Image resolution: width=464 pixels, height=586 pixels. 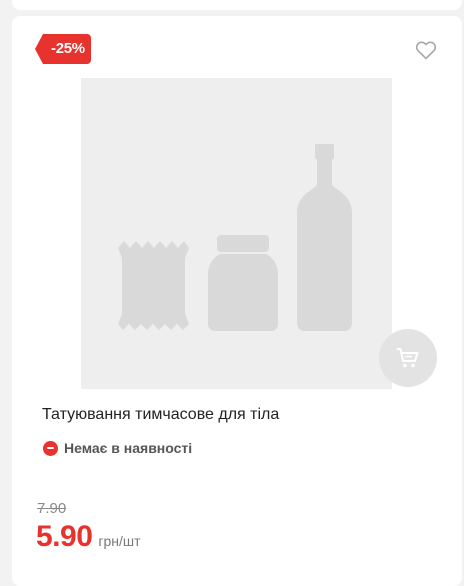 What do you see at coordinates (63, 49) in the screenshot?
I see `discount-badge: -25%` at bounding box center [63, 49].